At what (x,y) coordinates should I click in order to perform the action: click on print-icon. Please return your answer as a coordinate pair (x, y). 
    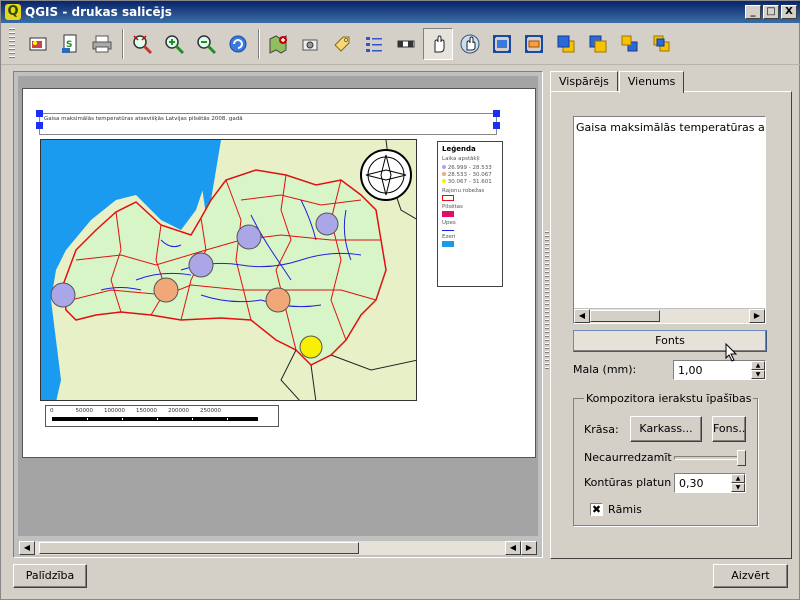
    Looking at the image, I should click on (102, 44).